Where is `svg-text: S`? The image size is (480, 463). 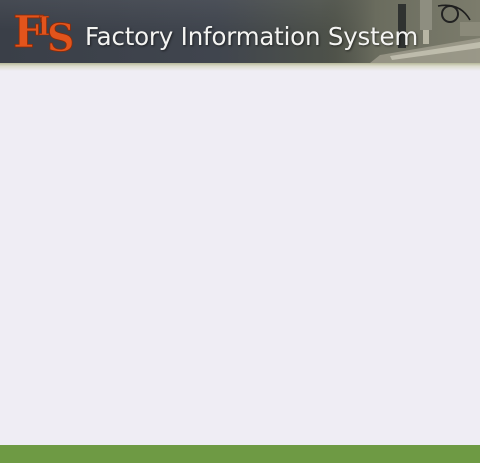 svg-text: S is located at coordinates (60, 34).